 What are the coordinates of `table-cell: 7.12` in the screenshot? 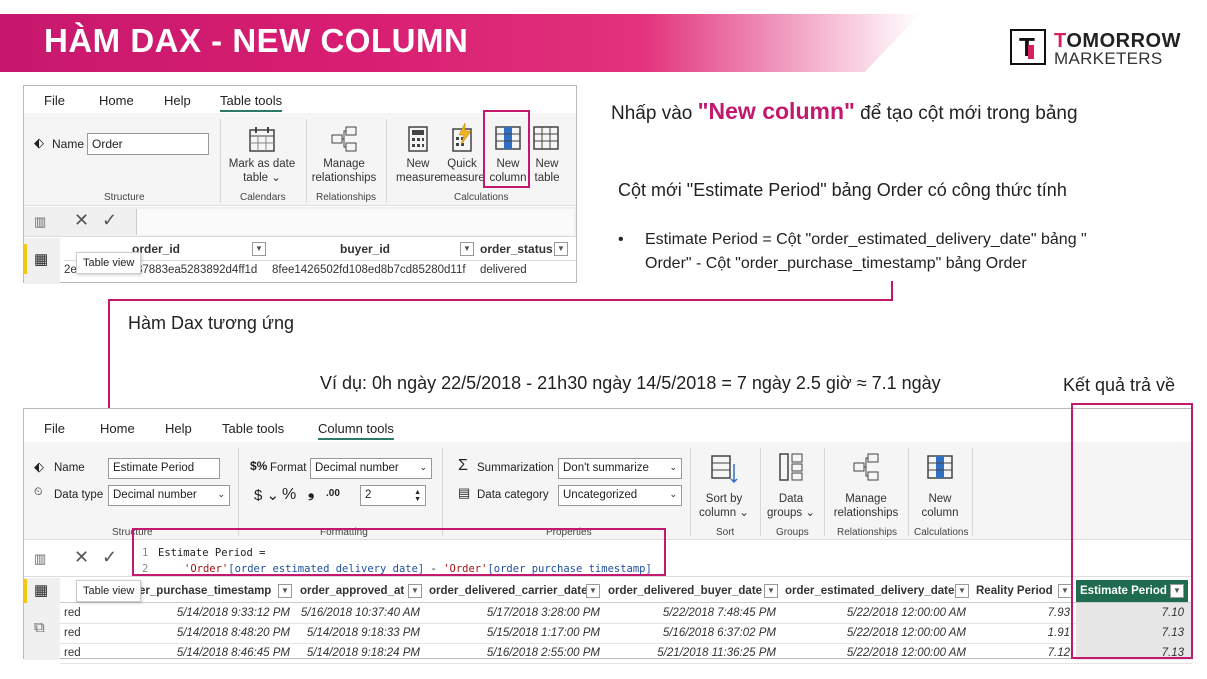 It's located at (1058, 653).